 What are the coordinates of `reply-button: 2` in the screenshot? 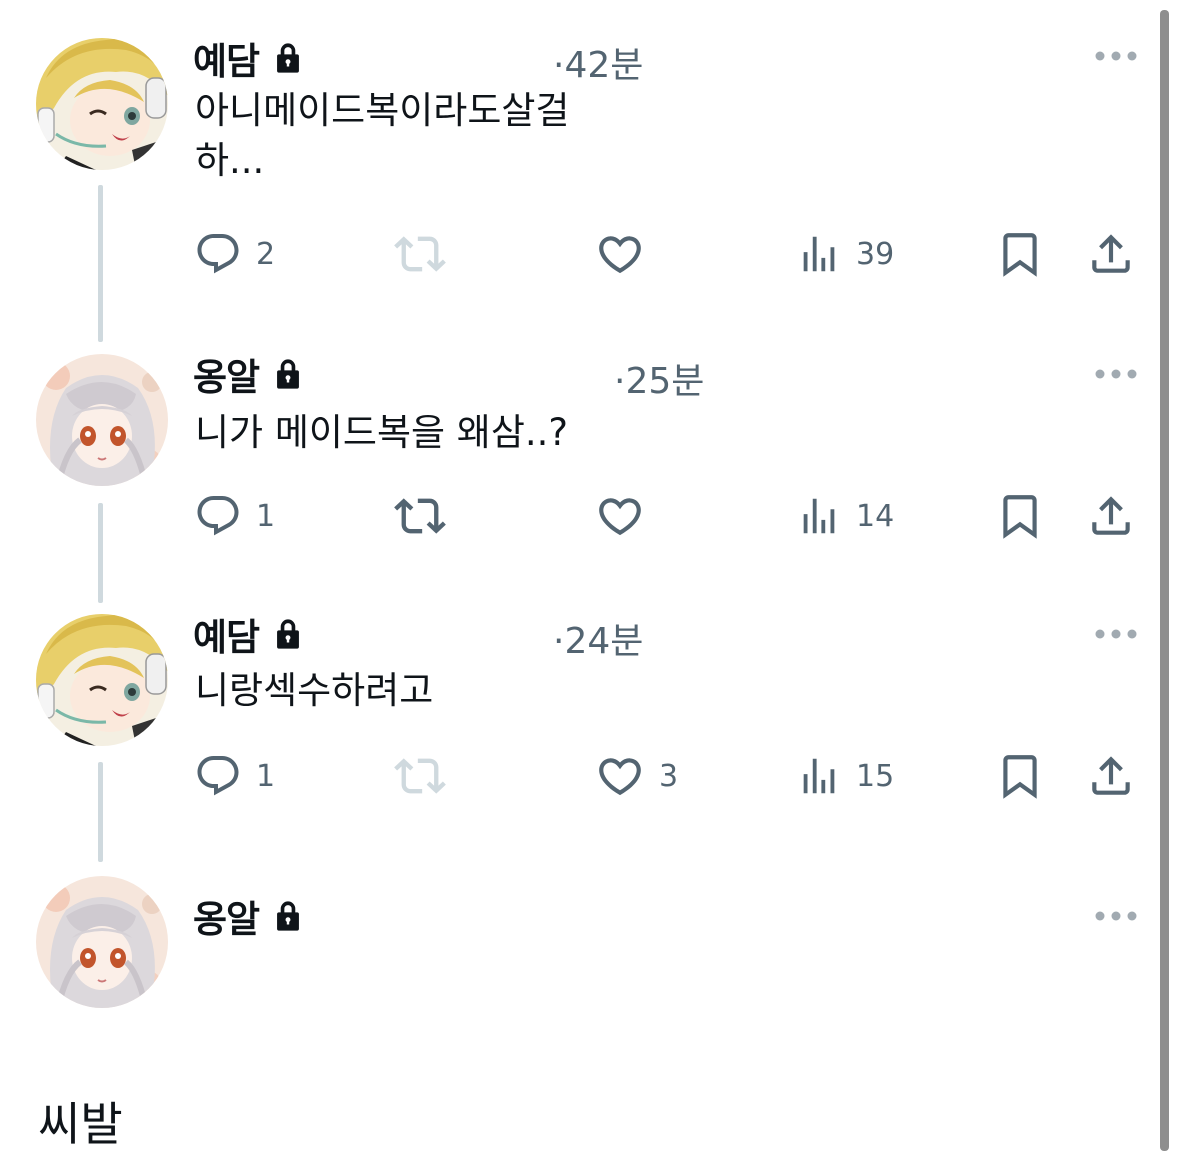 It's located at (234, 254).